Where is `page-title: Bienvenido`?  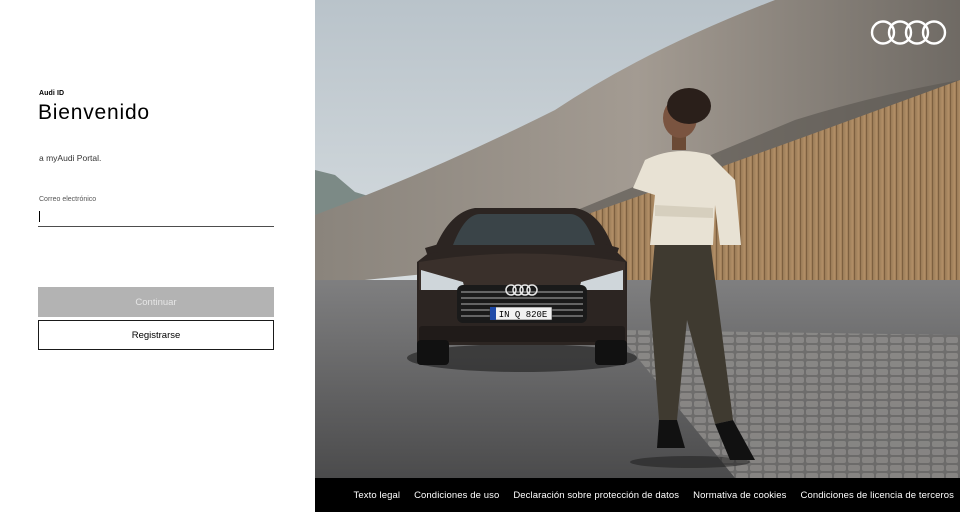
page-title: Bienvenido is located at coordinates (94, 112).